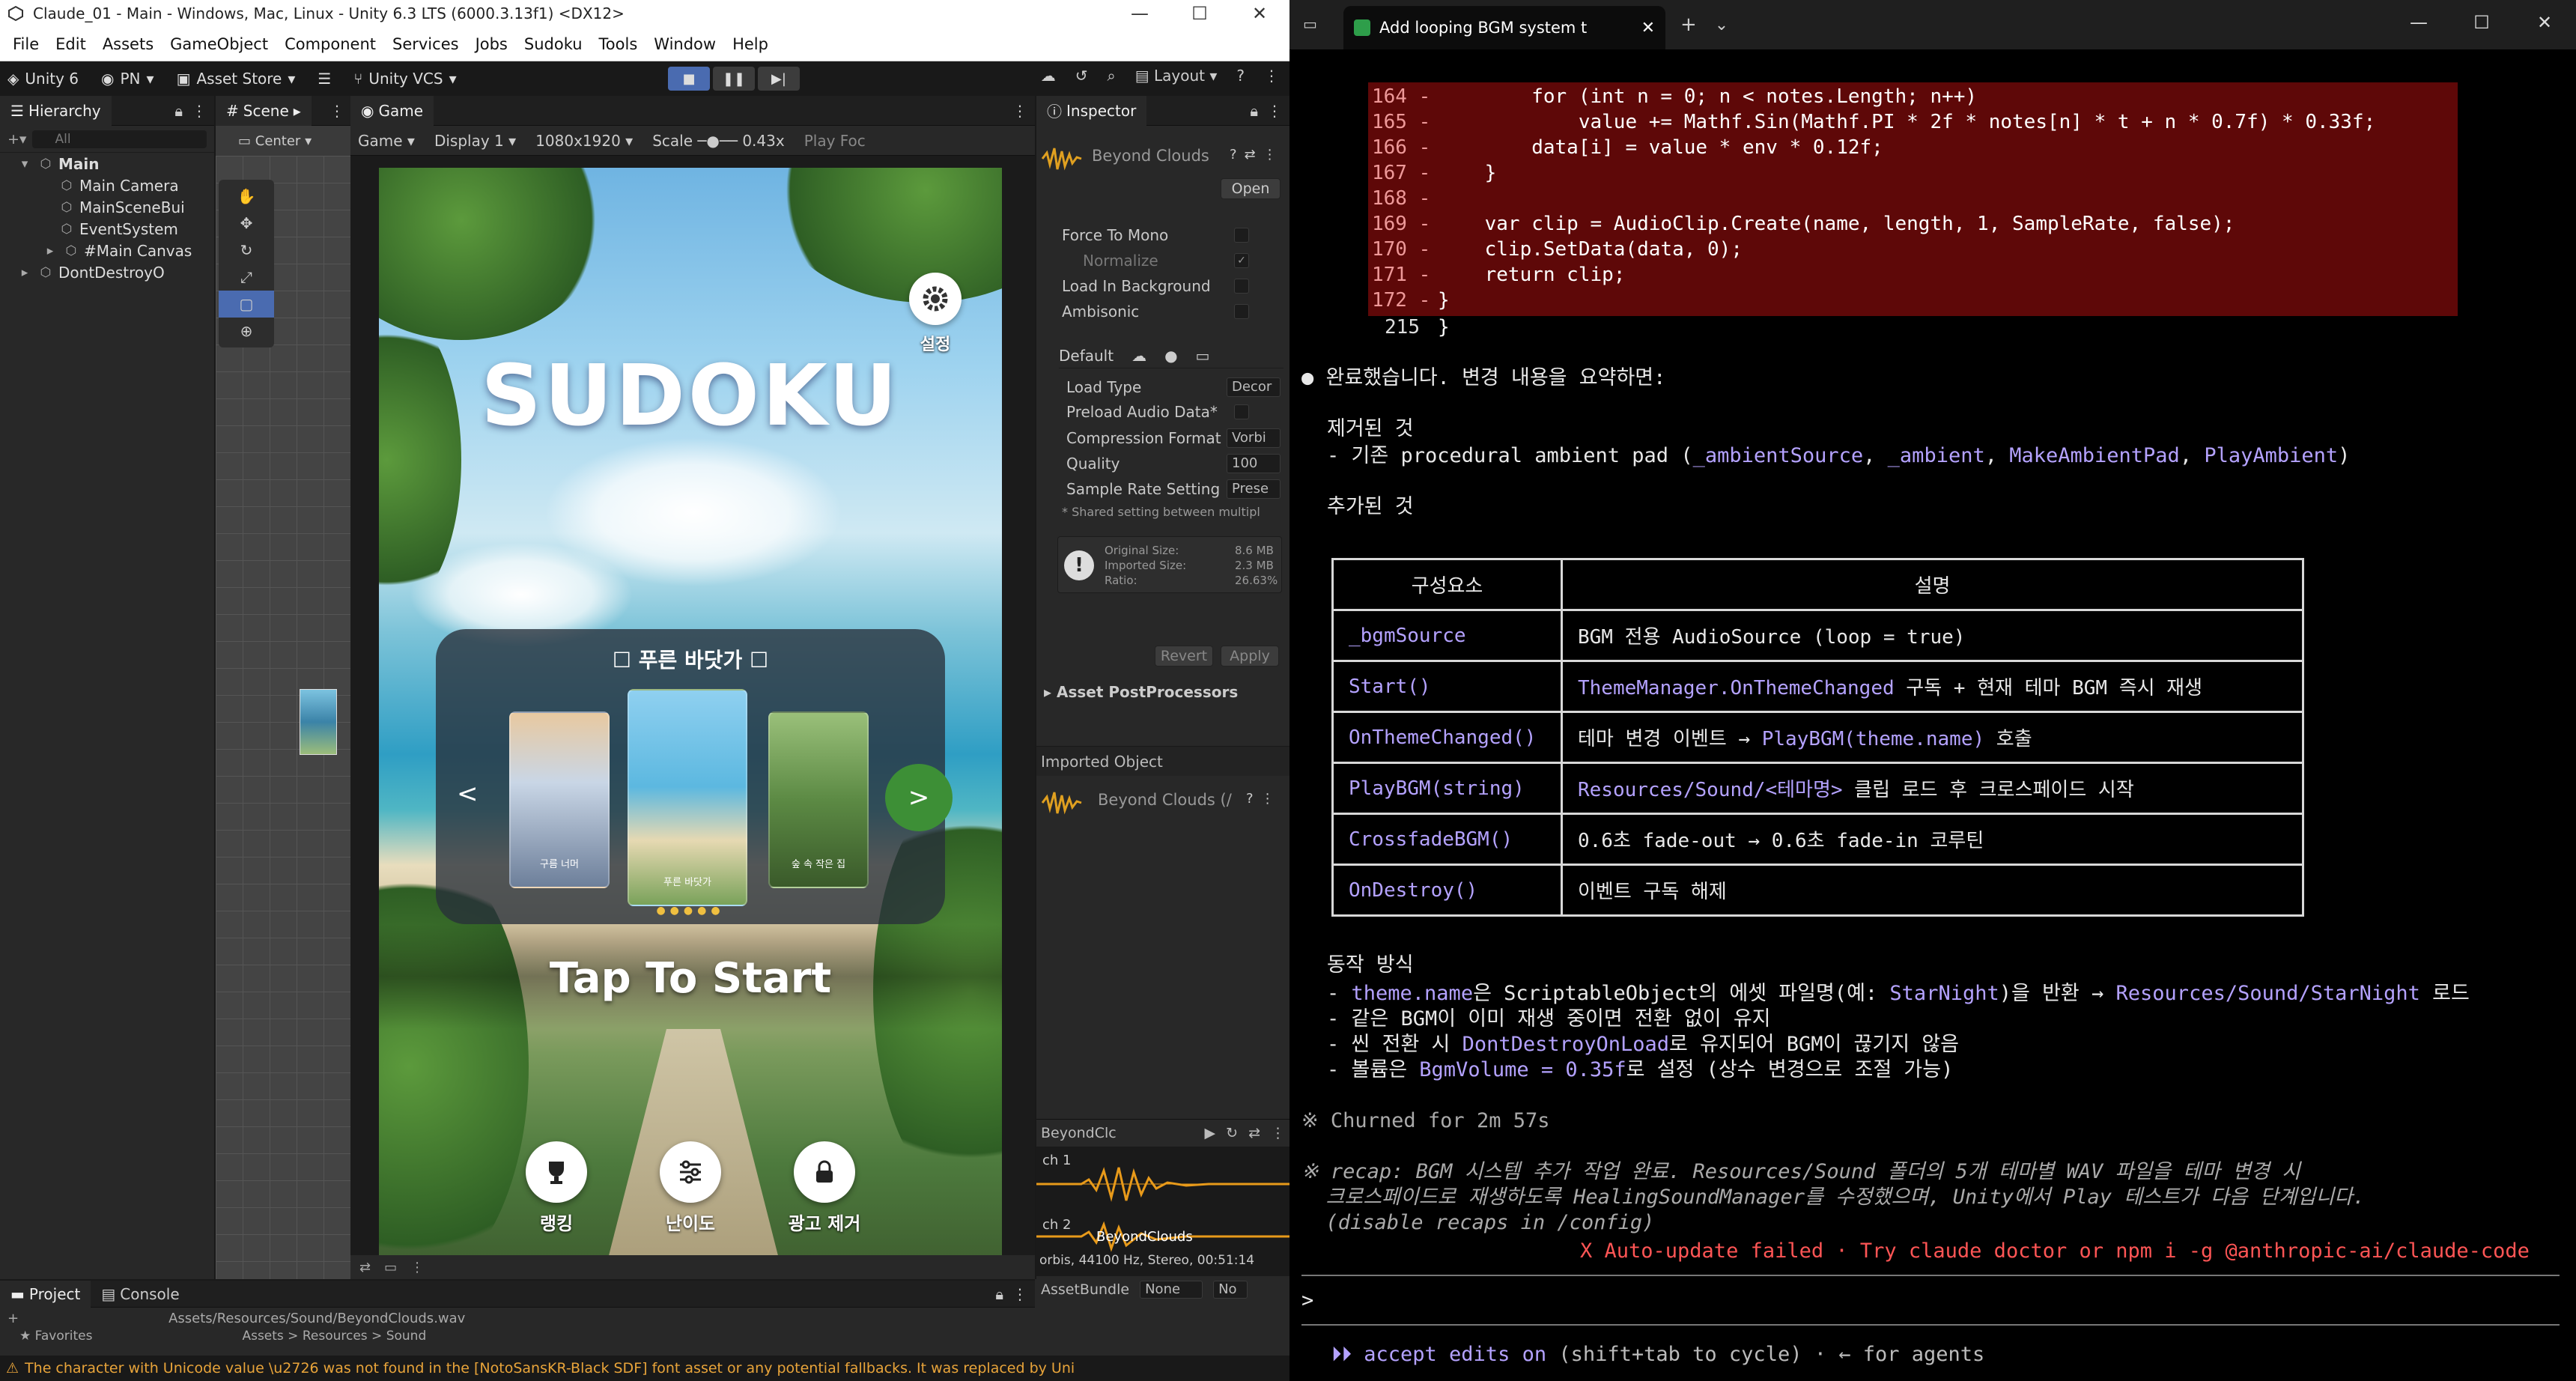 The height and width of the screenshot is (1381, 2576). I want to click on hierarchy-item-main-canvas: ▸ ⬡ #Main Canvas, so click(107, 250).